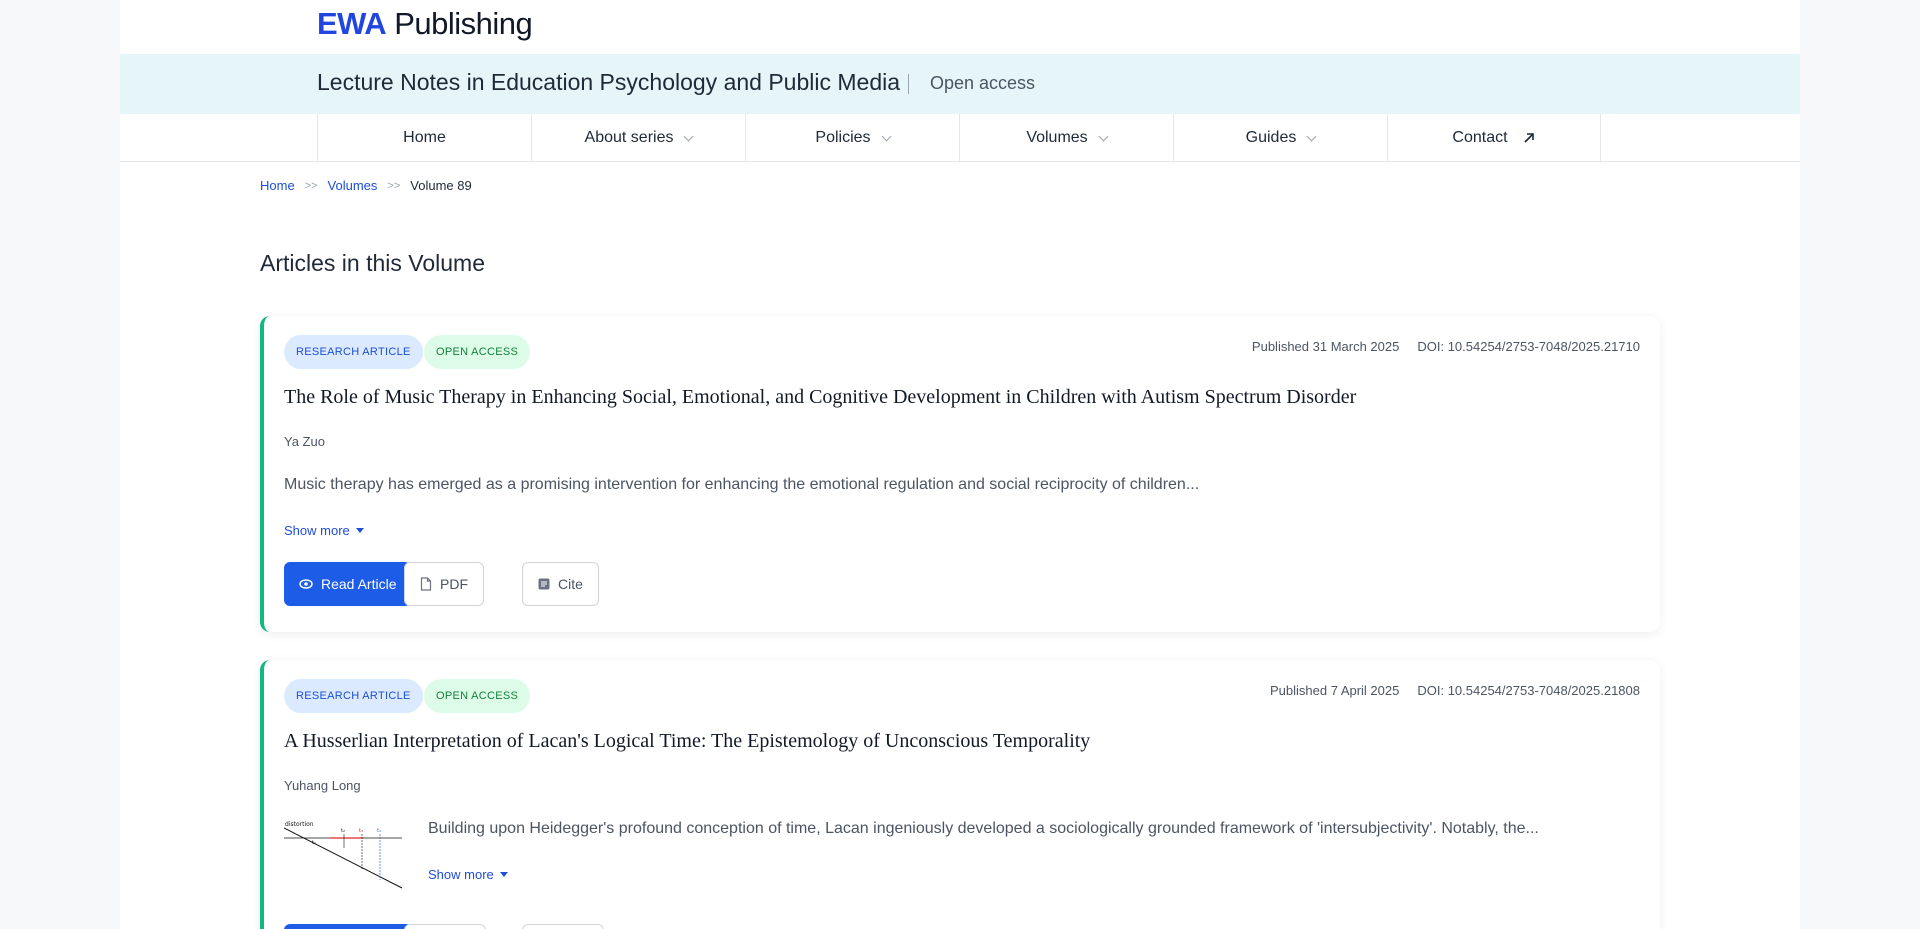 The height and width of the screenshot is (929, 1920). I want to click on read-article-button: Read Article, so click(348, 584).